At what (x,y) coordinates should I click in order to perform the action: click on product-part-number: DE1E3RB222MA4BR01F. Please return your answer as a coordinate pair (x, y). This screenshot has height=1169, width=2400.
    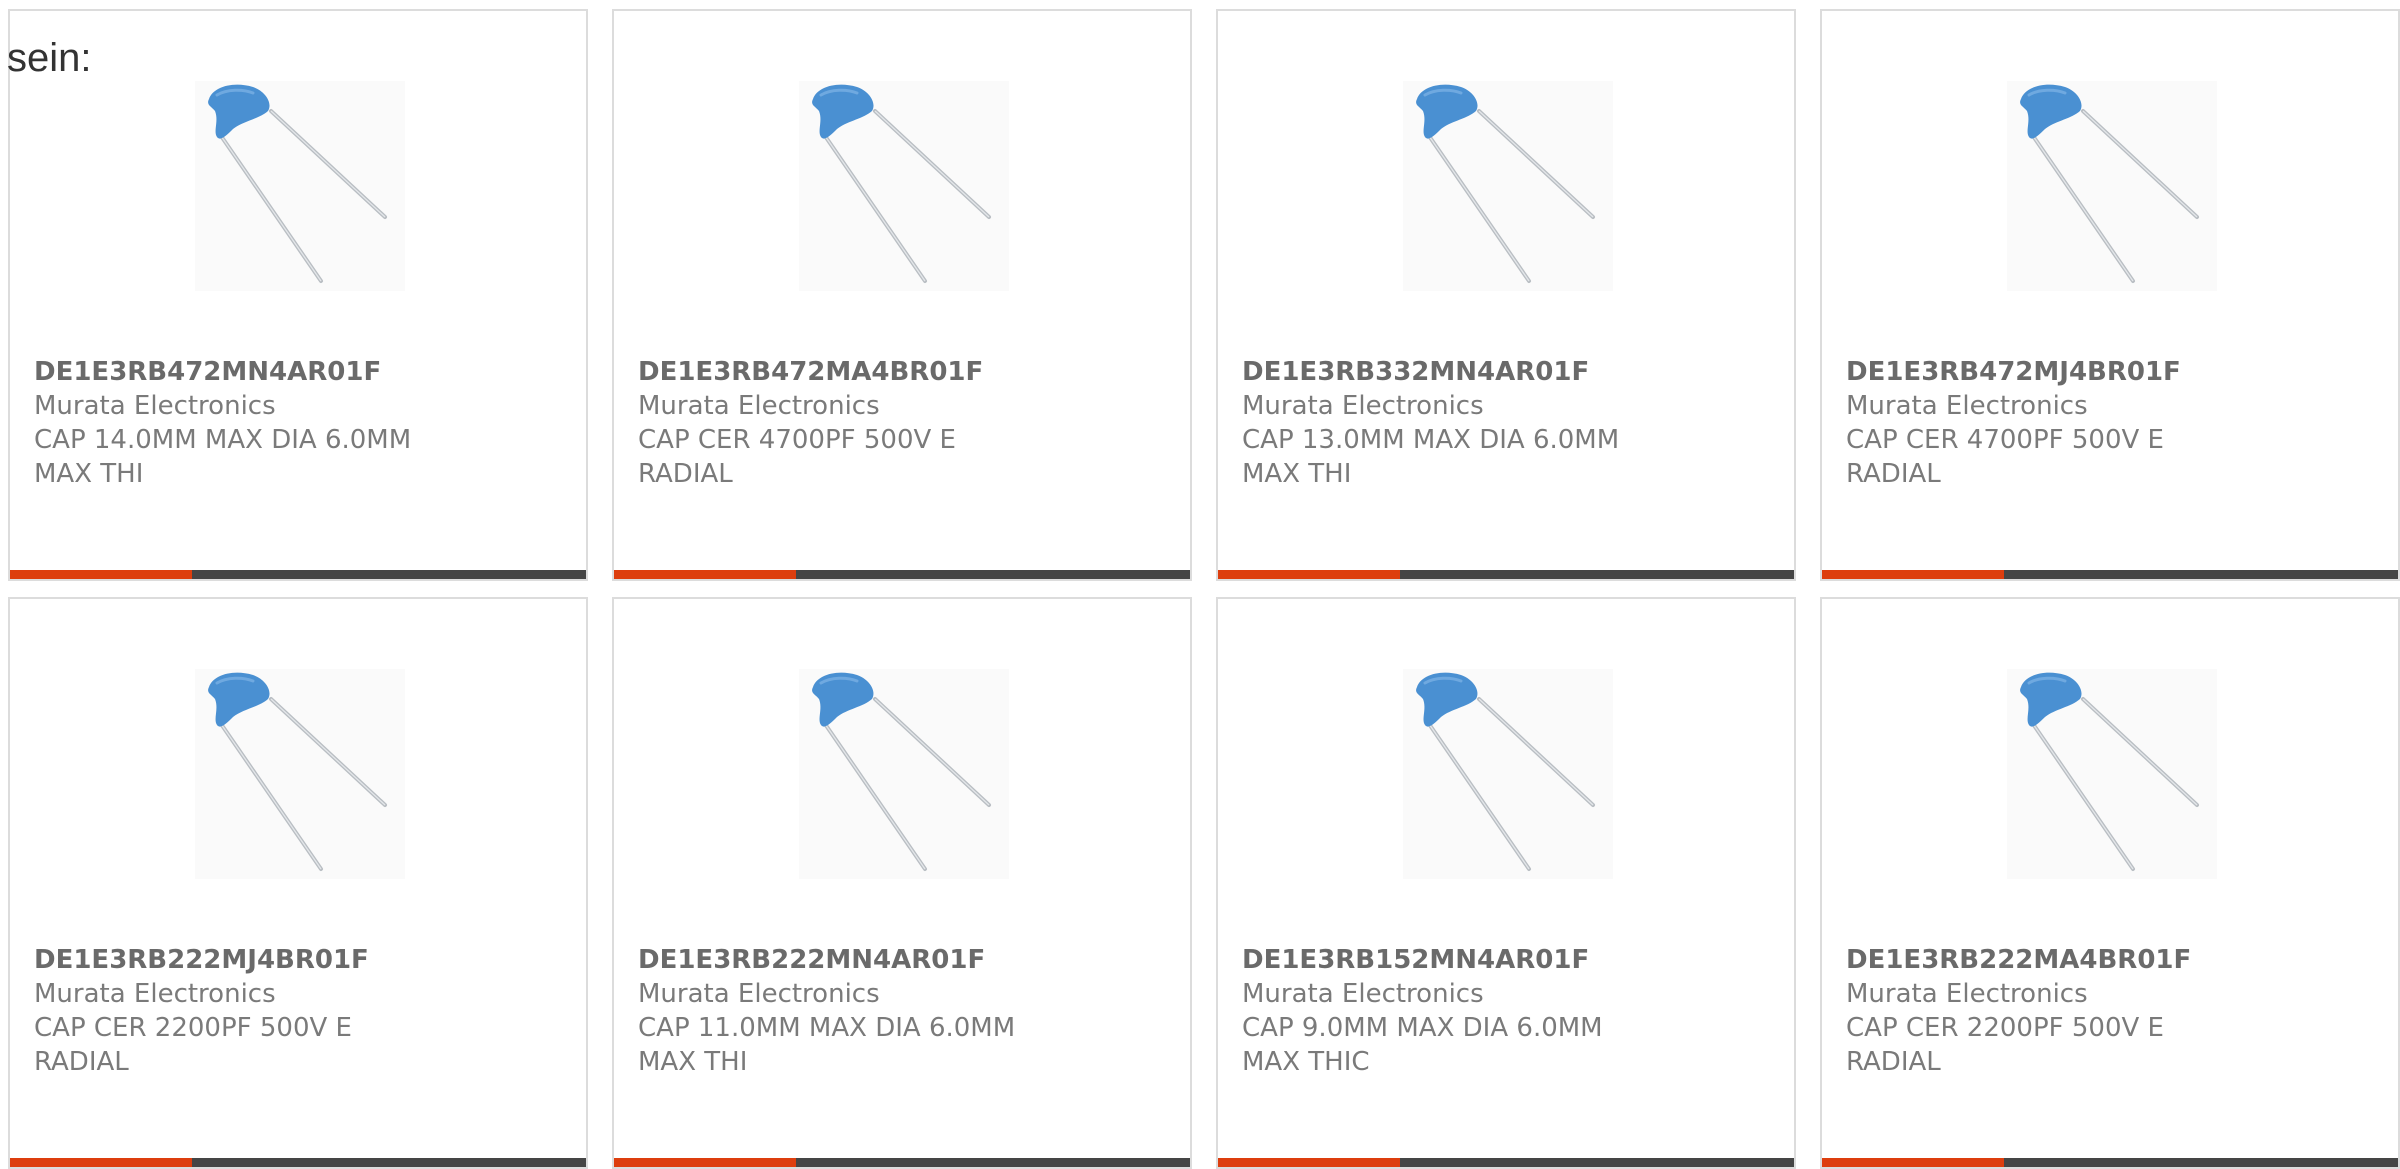
    Looking at the image, I should click on (2019, 960).